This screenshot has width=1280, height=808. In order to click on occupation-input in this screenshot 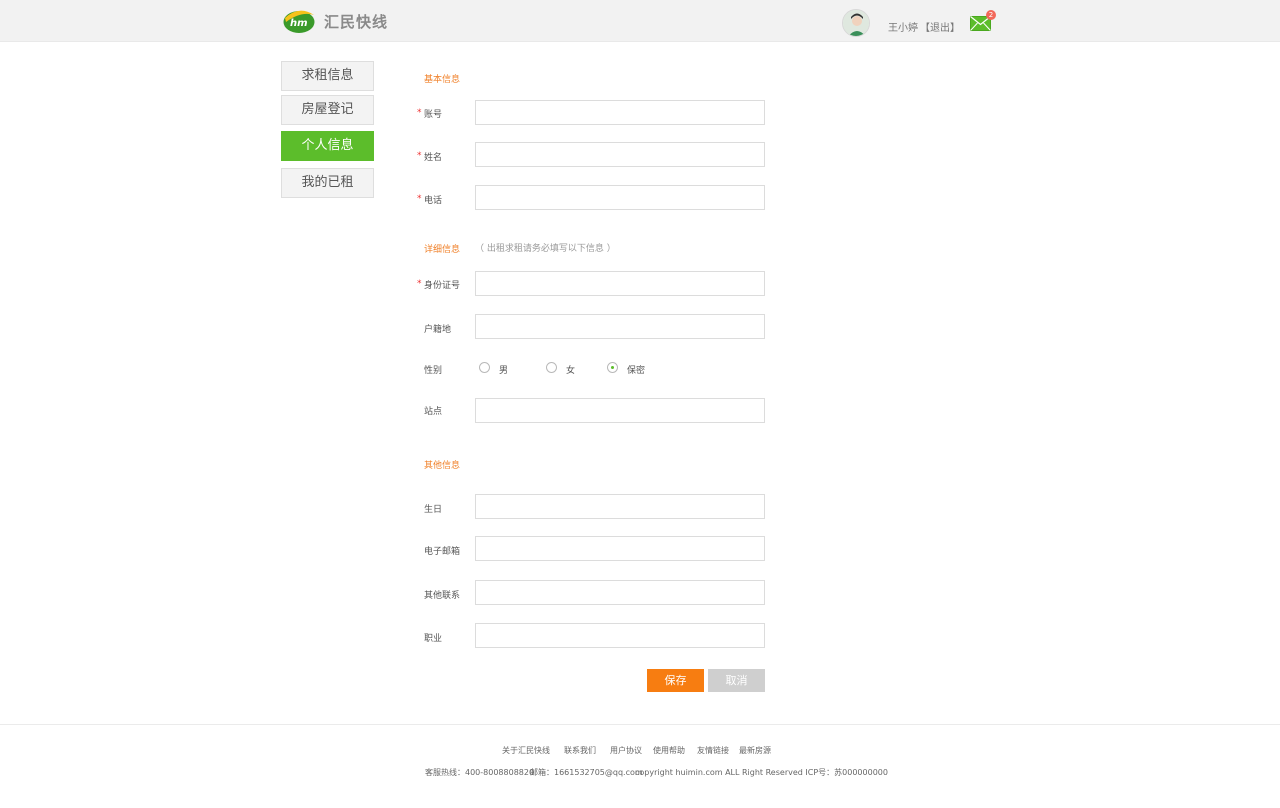, I will do `click(620, 635)`.